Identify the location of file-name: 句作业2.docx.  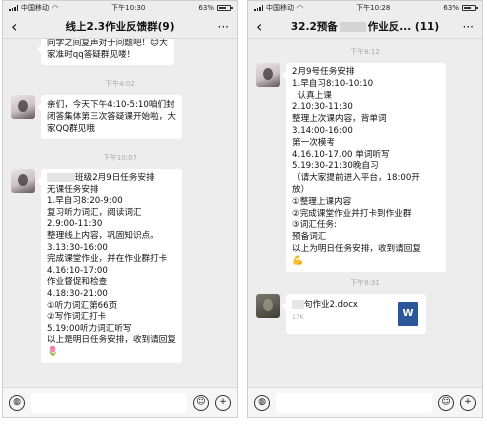
(331, 304).